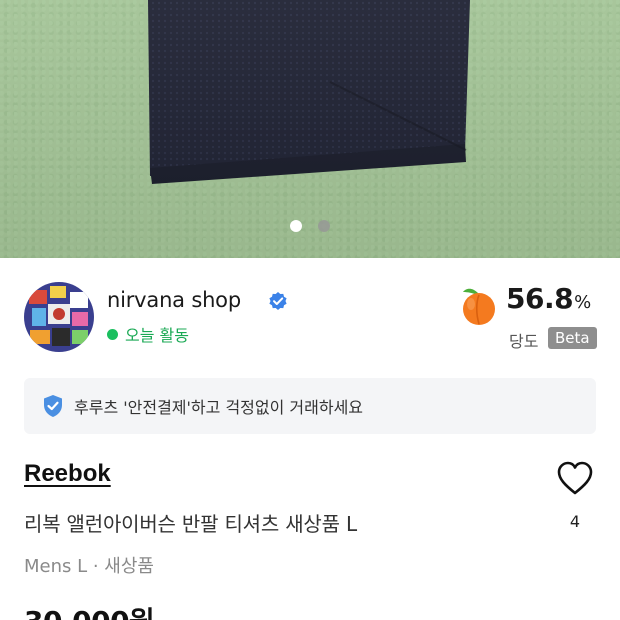  What do you see at coordinates (310, 226) in the screenshot?
I see `carousel-indicator` at bounding box center [310, 226].